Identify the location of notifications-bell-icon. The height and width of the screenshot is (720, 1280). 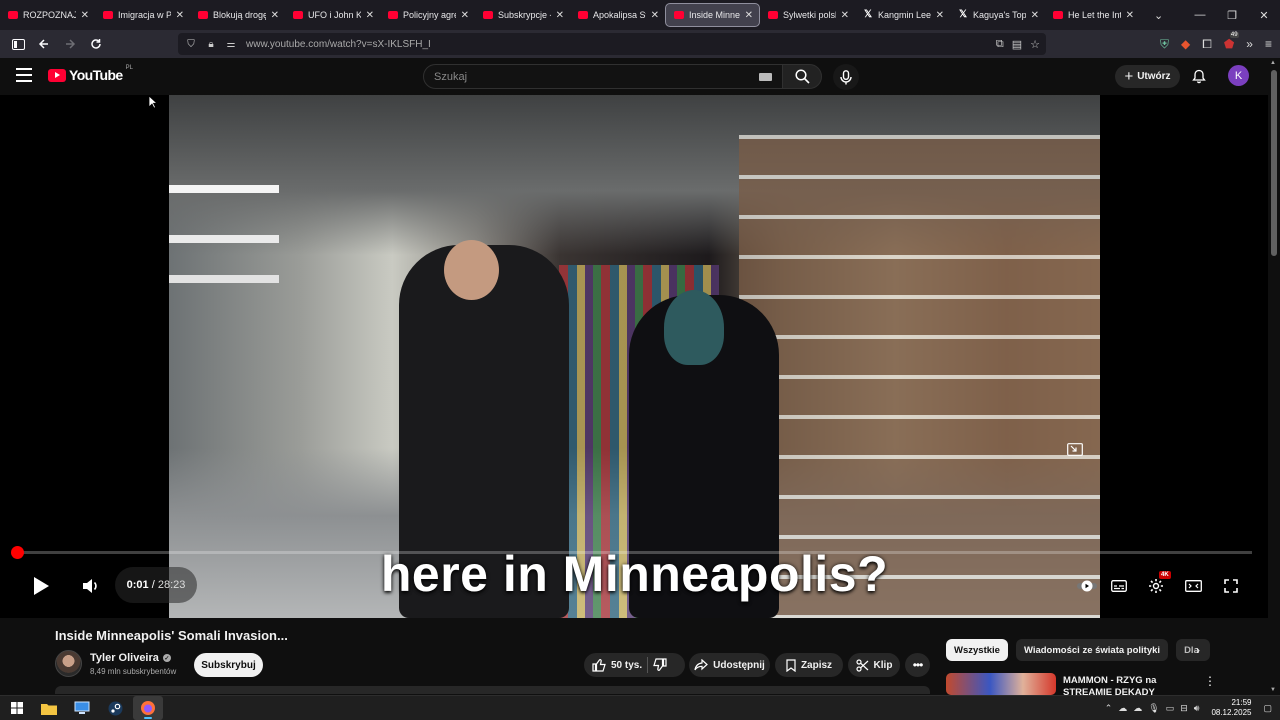
(1199, 76).